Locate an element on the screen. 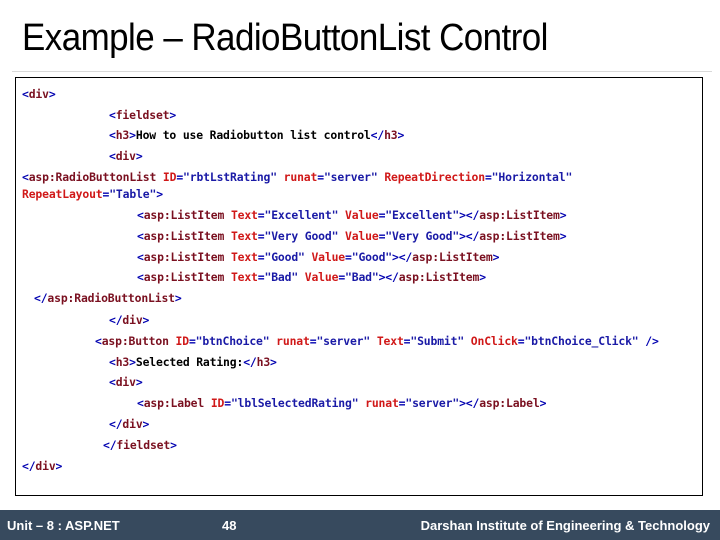  code-line: </asp:RadioButtonList> is located at coordinates (108, 298).